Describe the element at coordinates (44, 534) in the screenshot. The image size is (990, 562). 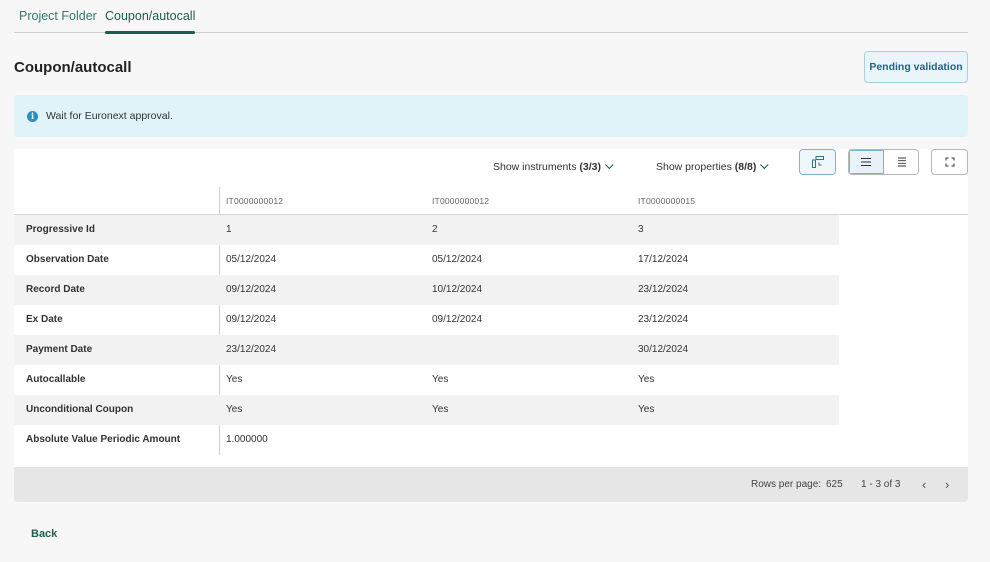
I see `back-link: Back` at that location.